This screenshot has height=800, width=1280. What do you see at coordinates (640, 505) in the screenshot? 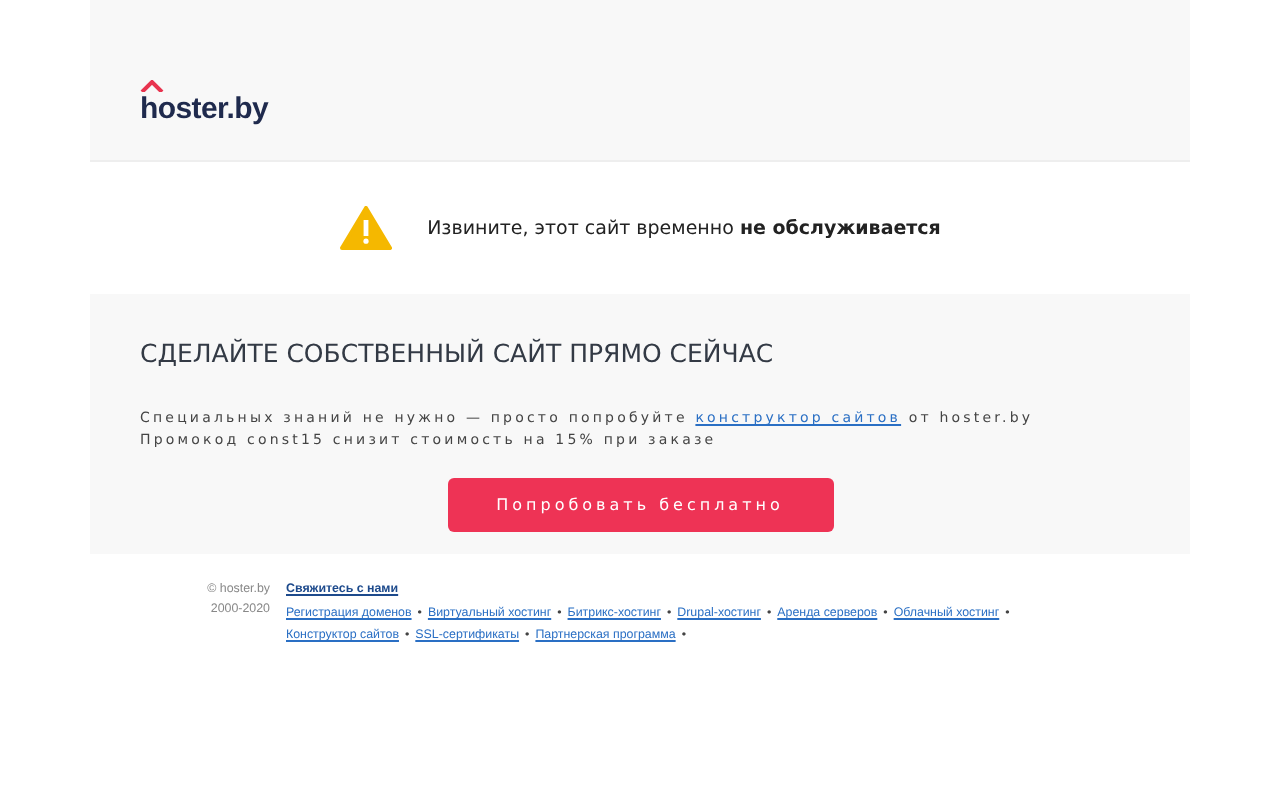
I see `try-free-button: Попробовать бесплатно` at bounding box center [640, 505].